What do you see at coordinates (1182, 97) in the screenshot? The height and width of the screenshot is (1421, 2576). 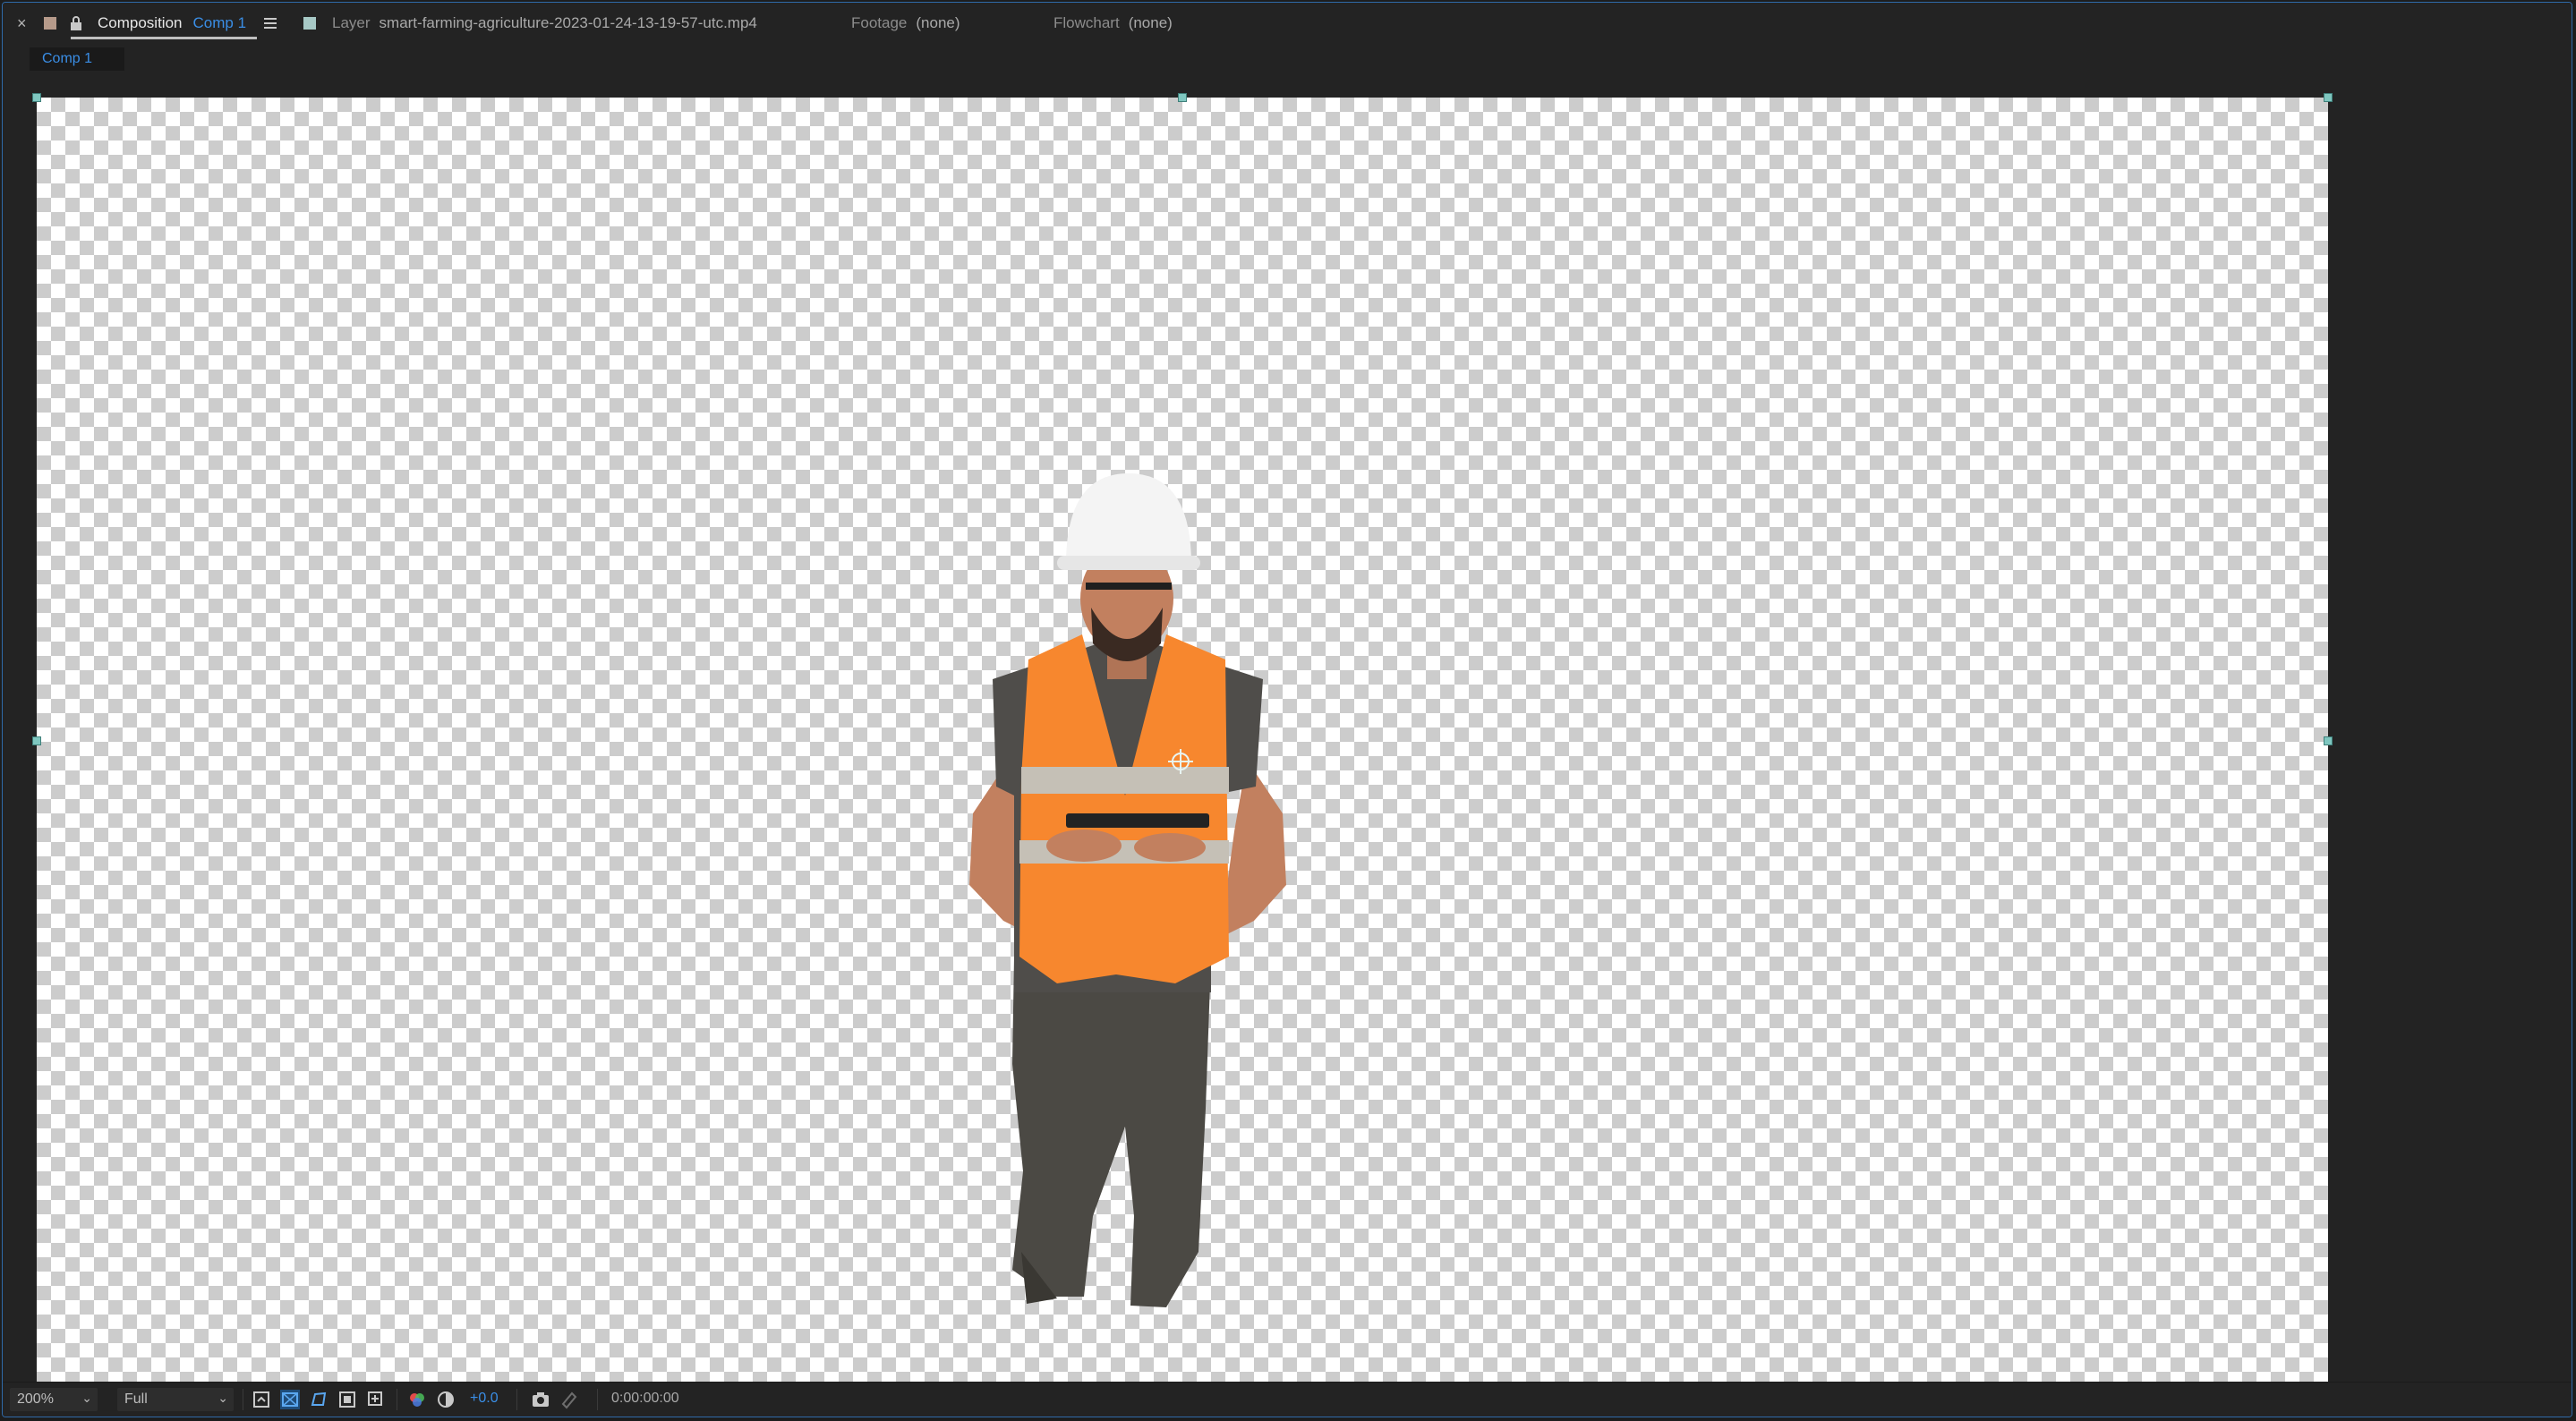 I see `layer-handle-top` at bounding box center [1182, 97].